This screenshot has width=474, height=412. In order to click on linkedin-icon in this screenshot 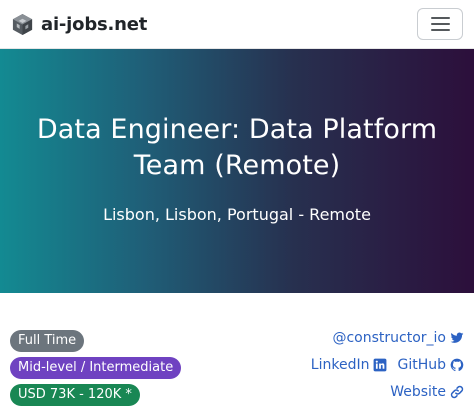, I will do `click(380, 365)`.